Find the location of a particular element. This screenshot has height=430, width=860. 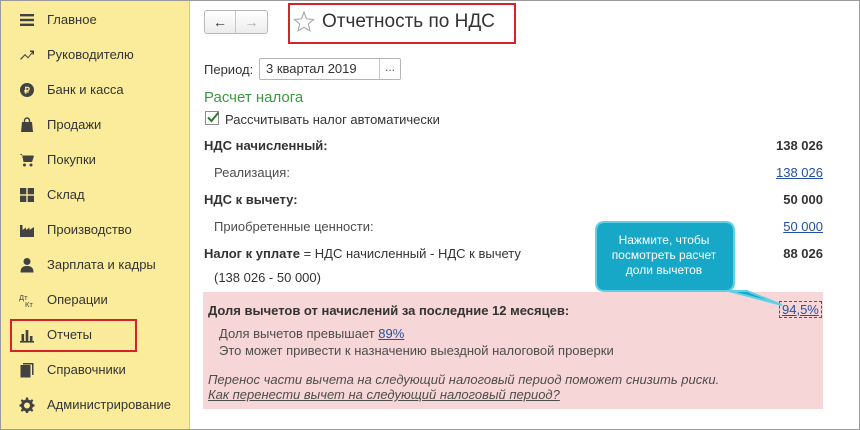

tax-due-value: 88 026 is located at coordinates (803, 253).